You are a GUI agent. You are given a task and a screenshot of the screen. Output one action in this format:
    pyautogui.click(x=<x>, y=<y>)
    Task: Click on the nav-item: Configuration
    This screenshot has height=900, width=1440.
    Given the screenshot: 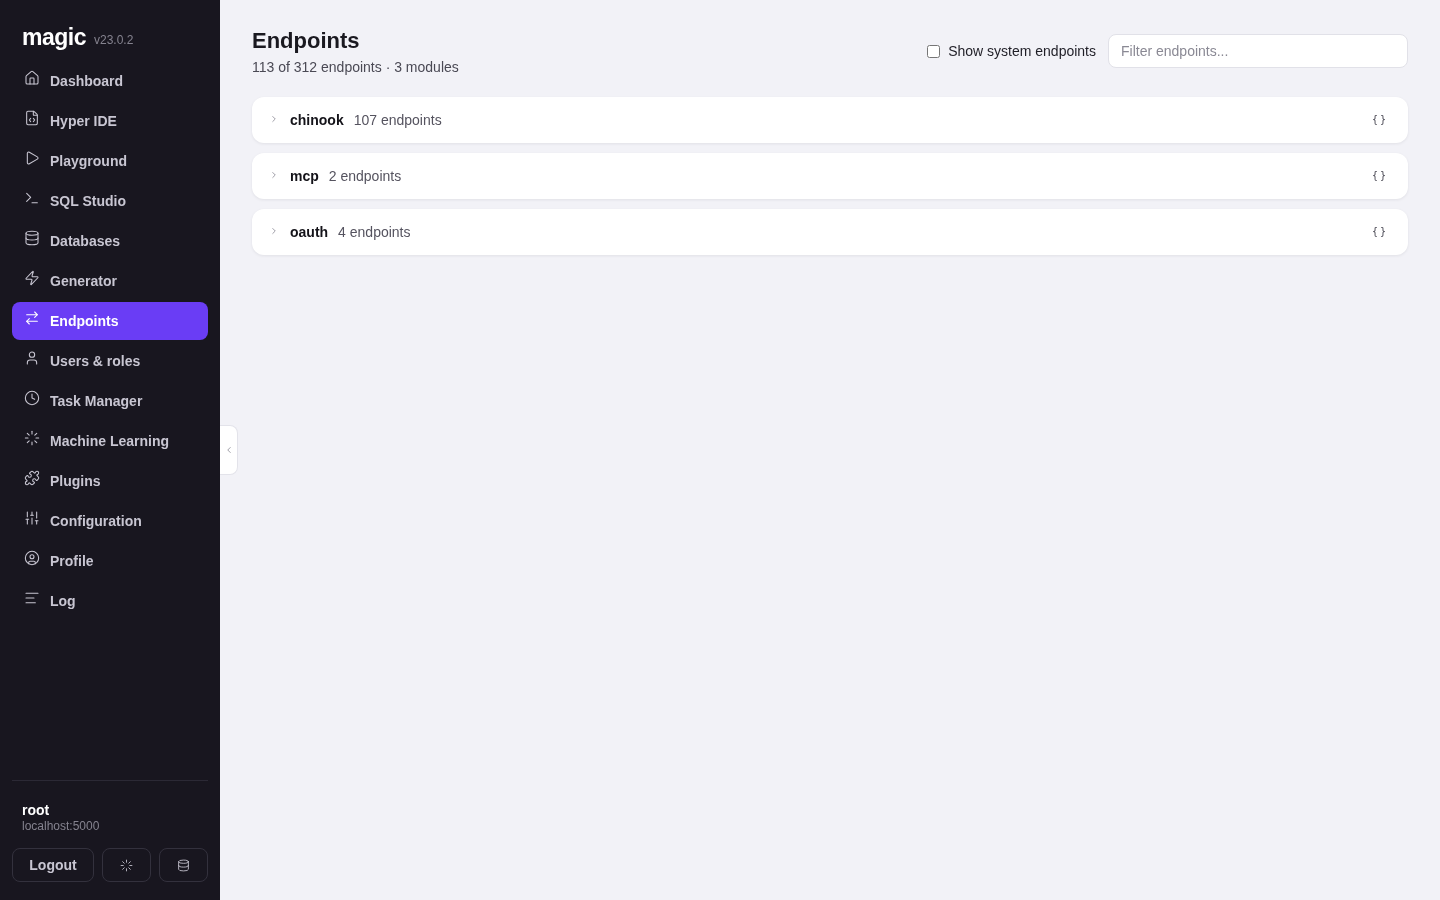 What is the action you would take?
    pyautogui.click(x=110, y=521)
    